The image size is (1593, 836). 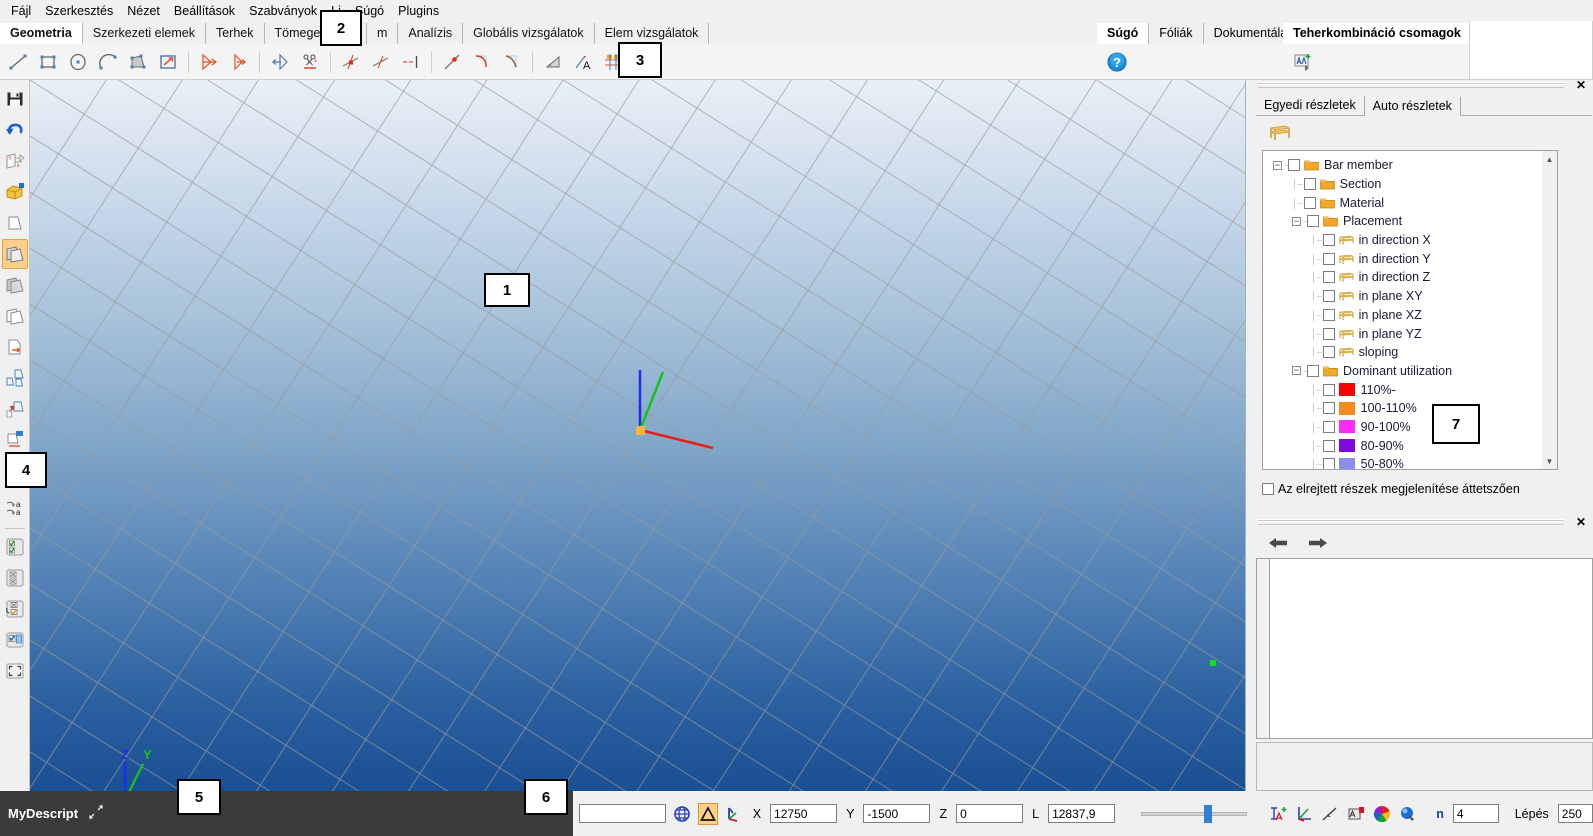 What do you see at coordinates (108, 62) in the screenshot?
I see `arc-icon` at bounding box center [108, 62].